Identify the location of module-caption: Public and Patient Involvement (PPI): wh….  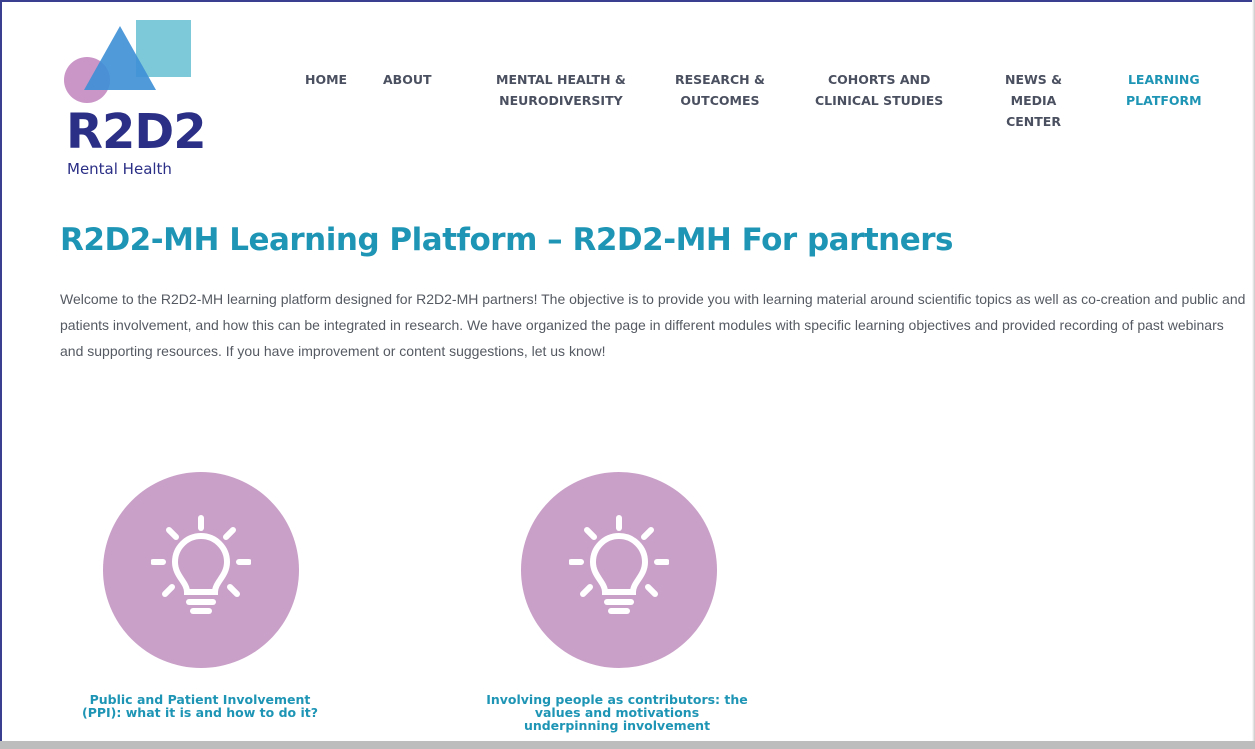
(200, 706).